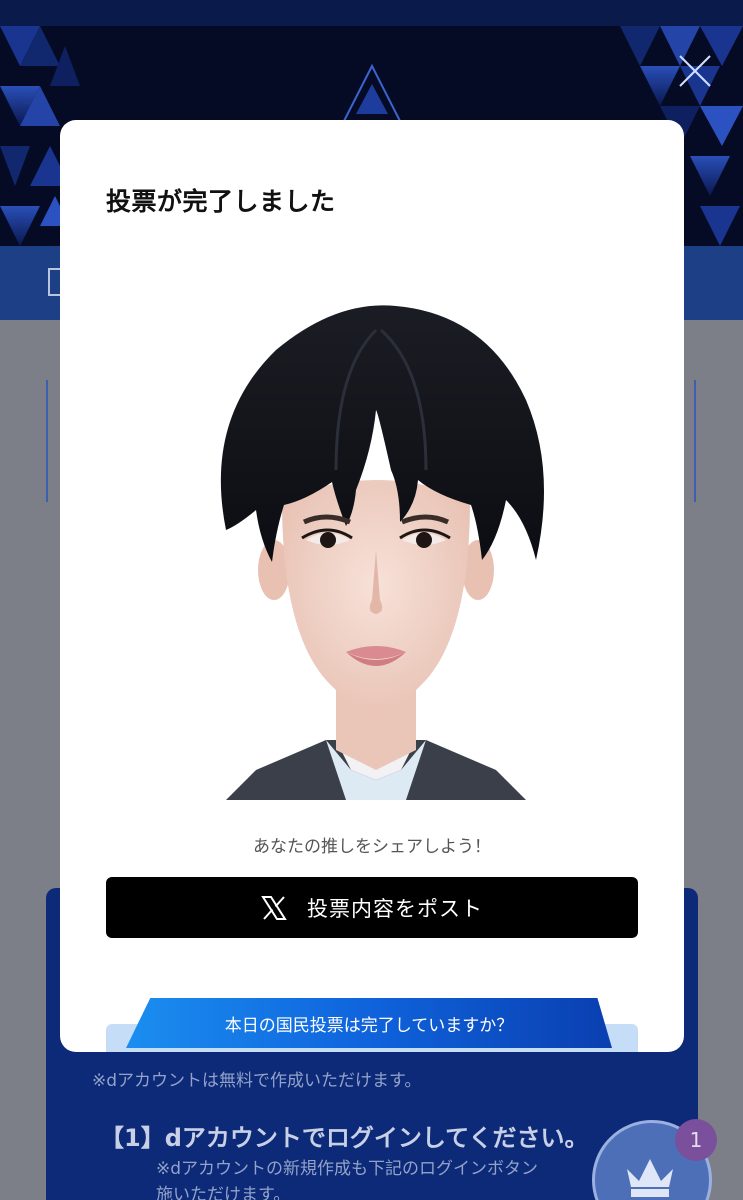  I want to click on modal-title: 投票が完了しました, so click(221, 201).